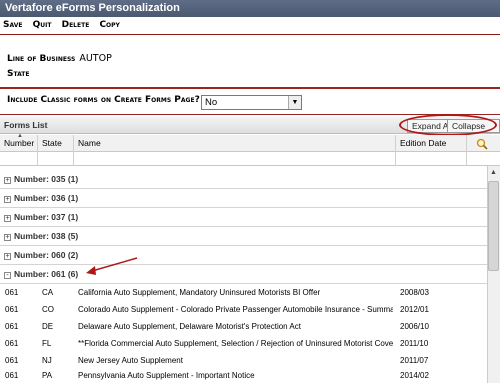 The image size is (500, 383). What do you see at coordinates (12, 25) in the screenshot?
I see `menu-save: Save` at bounding box center [12, 25].